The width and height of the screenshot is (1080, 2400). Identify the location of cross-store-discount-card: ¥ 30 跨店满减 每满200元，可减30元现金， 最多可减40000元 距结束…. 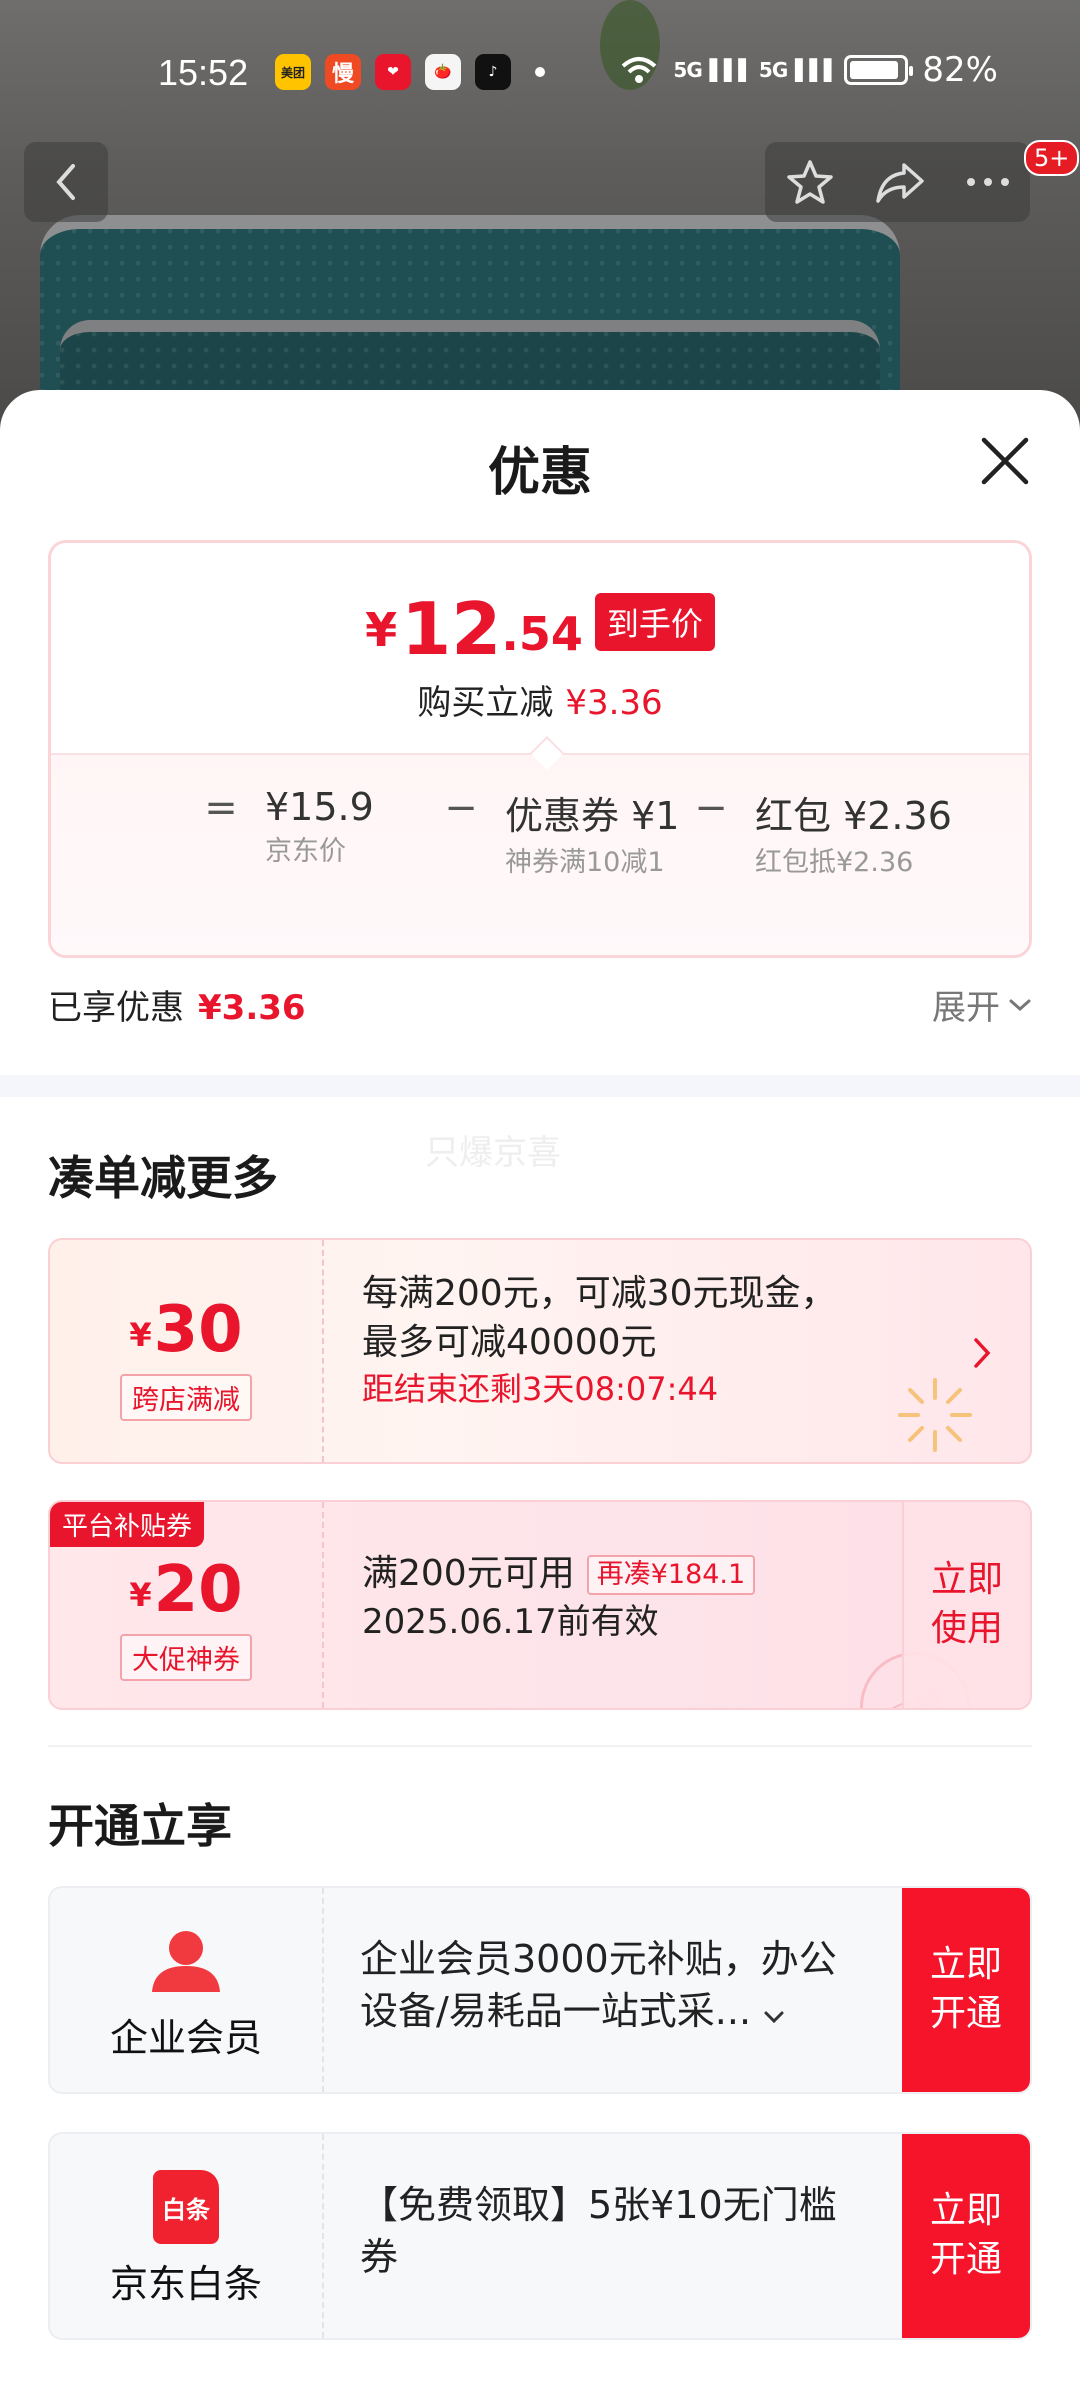
(540, 1351).